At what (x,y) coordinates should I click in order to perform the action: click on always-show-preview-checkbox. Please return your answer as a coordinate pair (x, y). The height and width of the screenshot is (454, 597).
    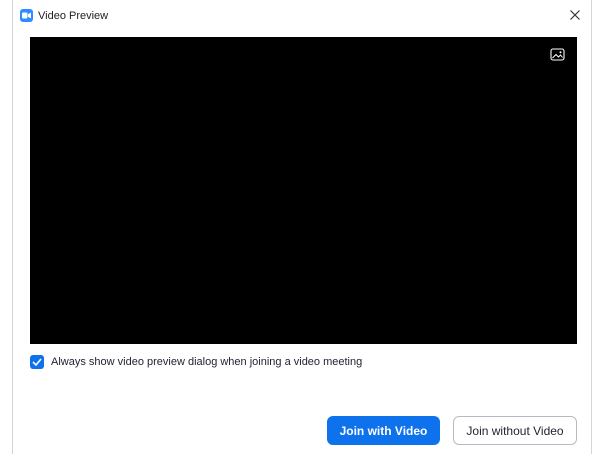
    Looking at the image, I should click on (37, 362).